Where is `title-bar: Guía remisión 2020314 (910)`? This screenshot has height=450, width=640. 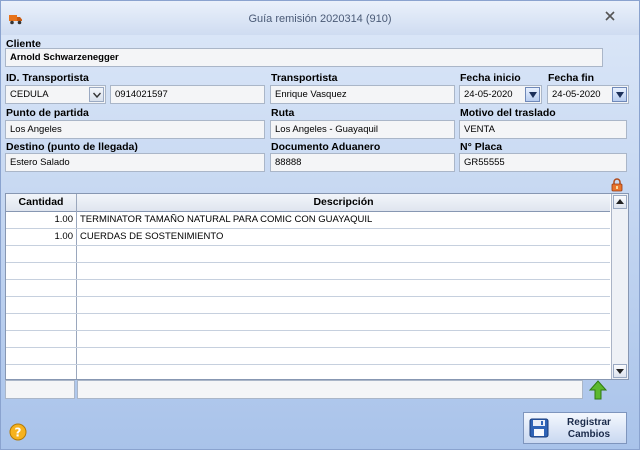 title-bar: Guía remisión 2020314 (910) is located at coordinates (320, 18).